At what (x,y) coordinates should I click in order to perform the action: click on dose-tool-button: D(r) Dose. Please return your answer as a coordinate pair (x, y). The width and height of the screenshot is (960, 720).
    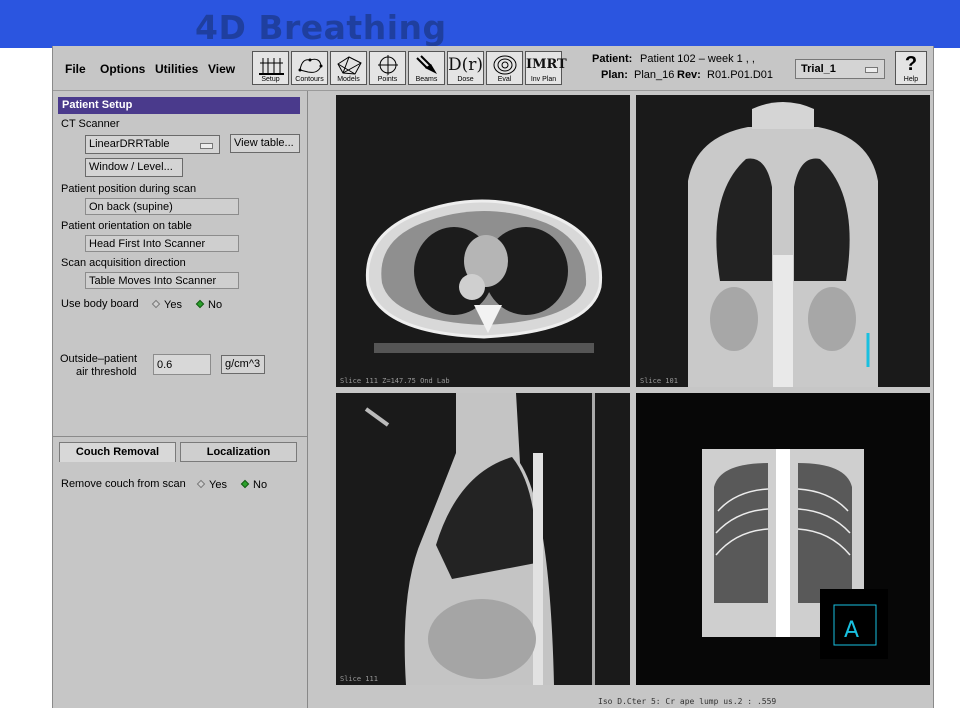
    Looking at the image, I should click on (465, 68).